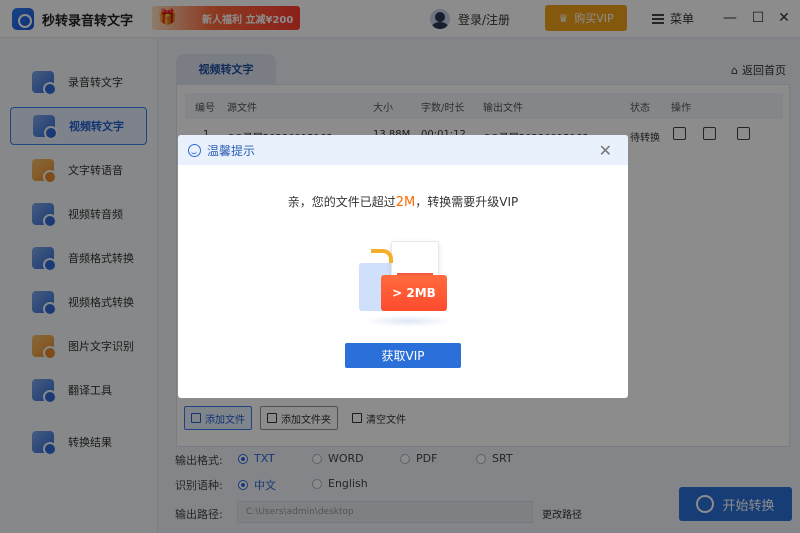 The height and width of the screenshot is (533, 800). What do you see at coordinates (403, 355) in the screenshot?
I see `get-vip-button: 获取VIP` at bounding box center [403, 355].